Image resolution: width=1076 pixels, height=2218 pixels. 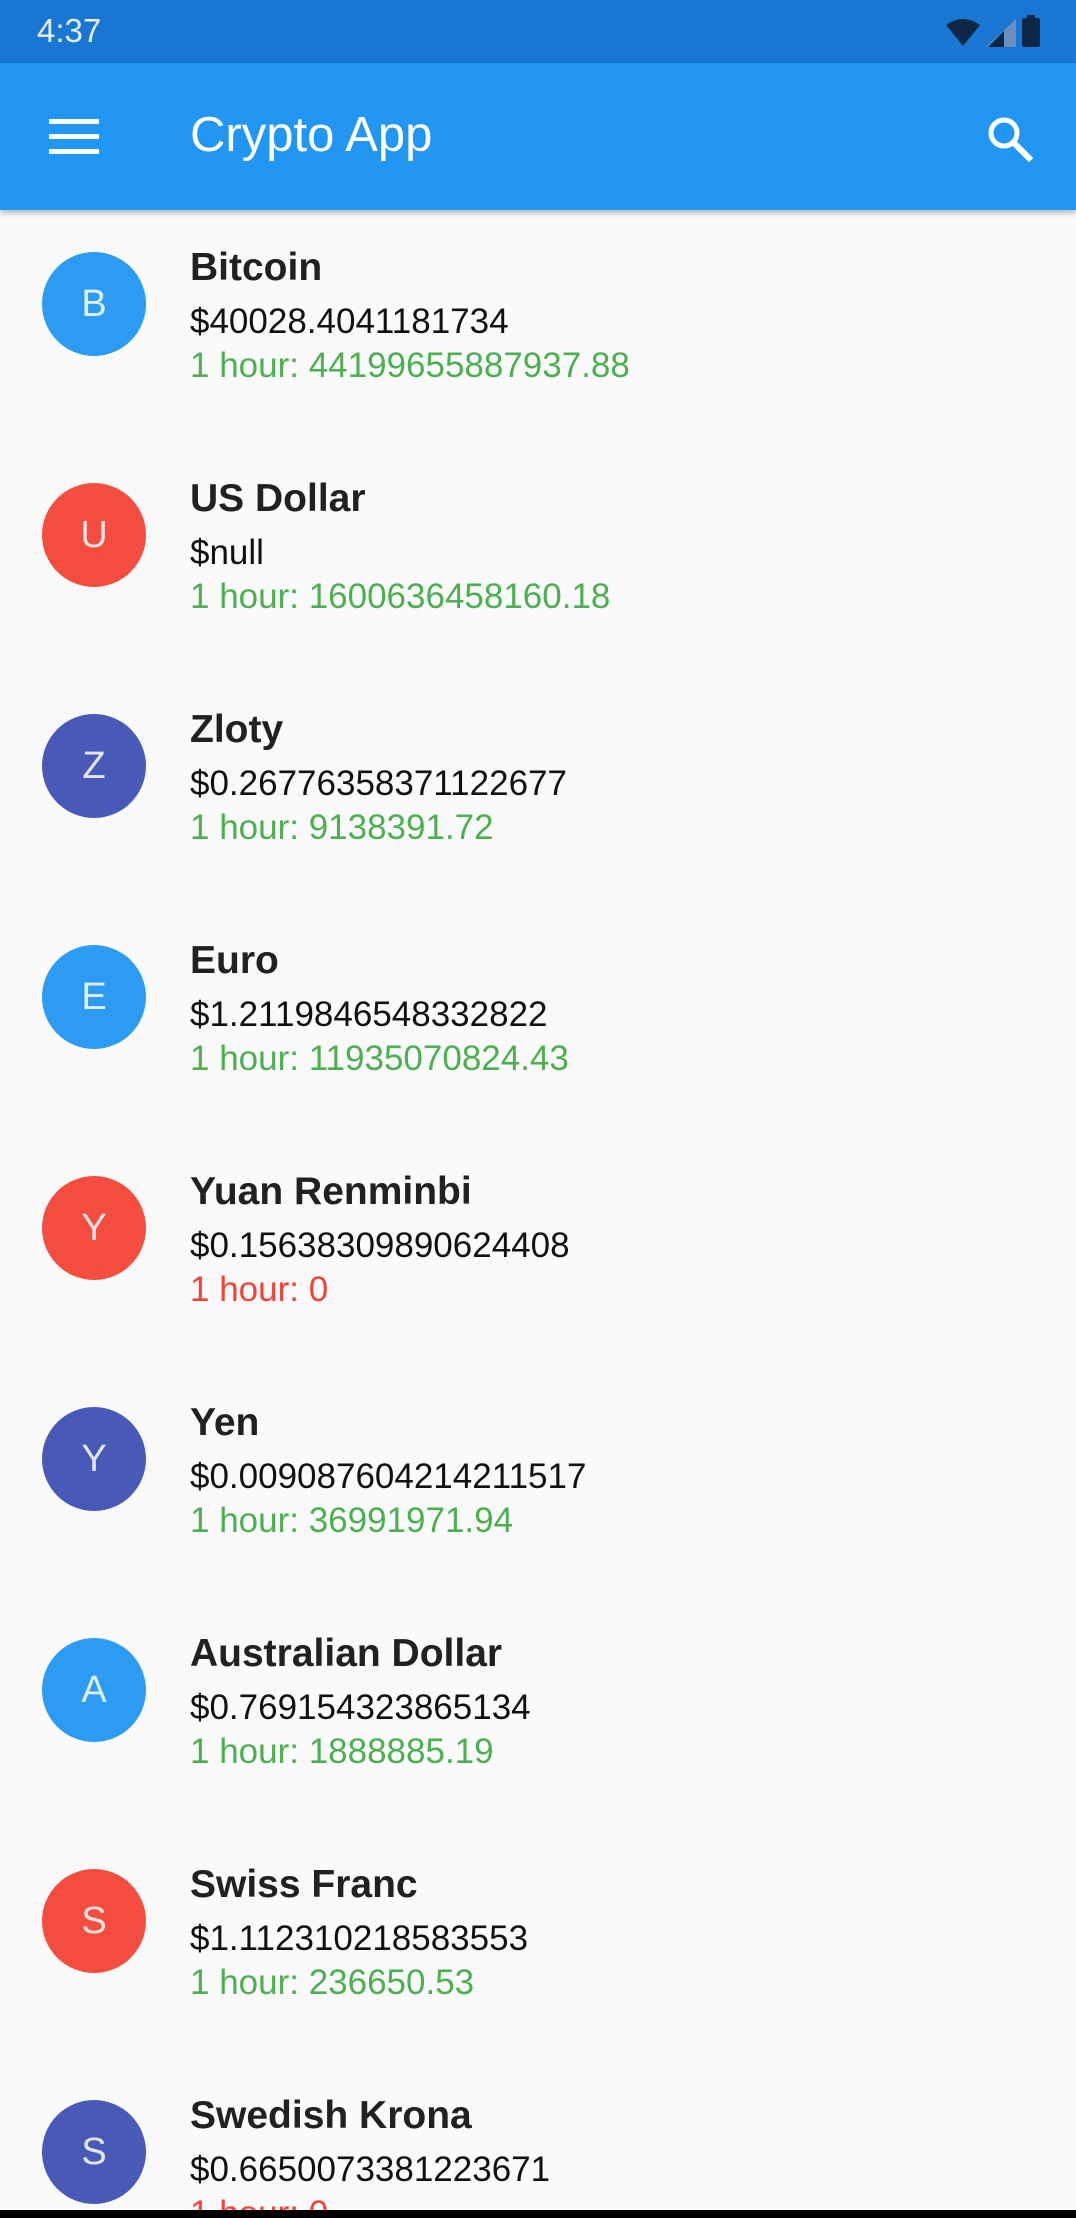 I want to click on coin-name: Euro, so click(x=234, y=960).